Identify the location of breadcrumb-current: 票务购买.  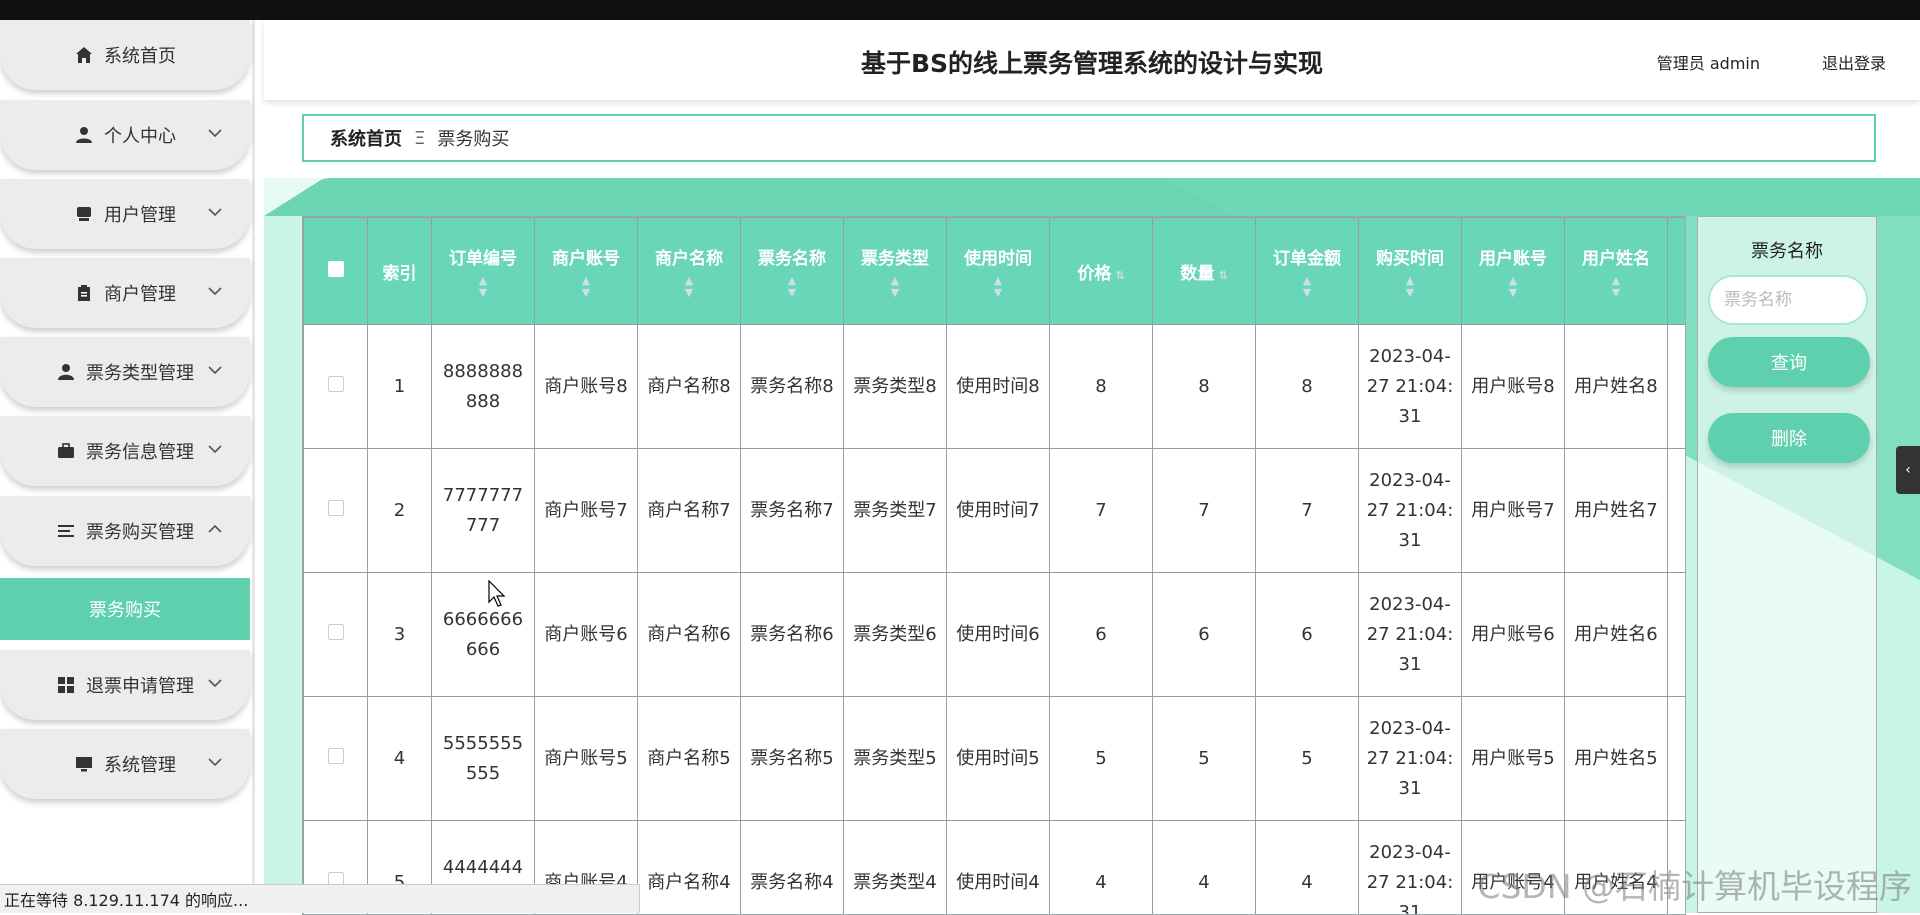
(473, 138).